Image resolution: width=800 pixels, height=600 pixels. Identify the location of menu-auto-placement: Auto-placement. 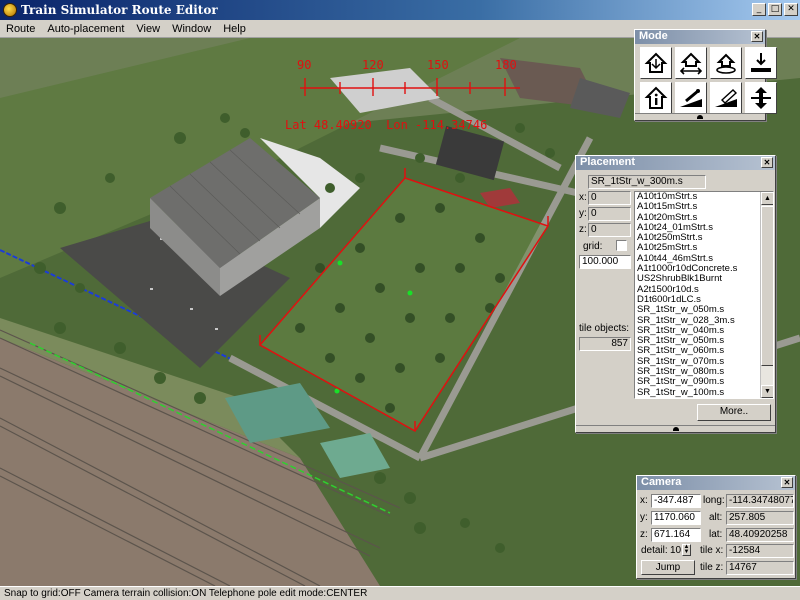
(85, 29).